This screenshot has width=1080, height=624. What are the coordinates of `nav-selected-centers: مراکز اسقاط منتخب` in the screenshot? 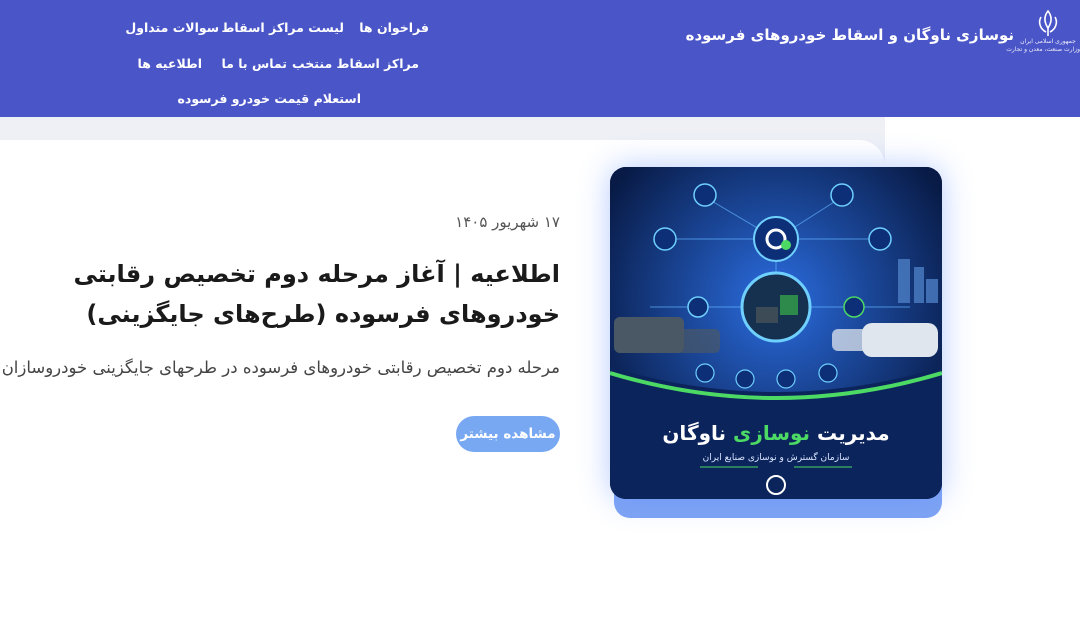 It's located at (355, 63).